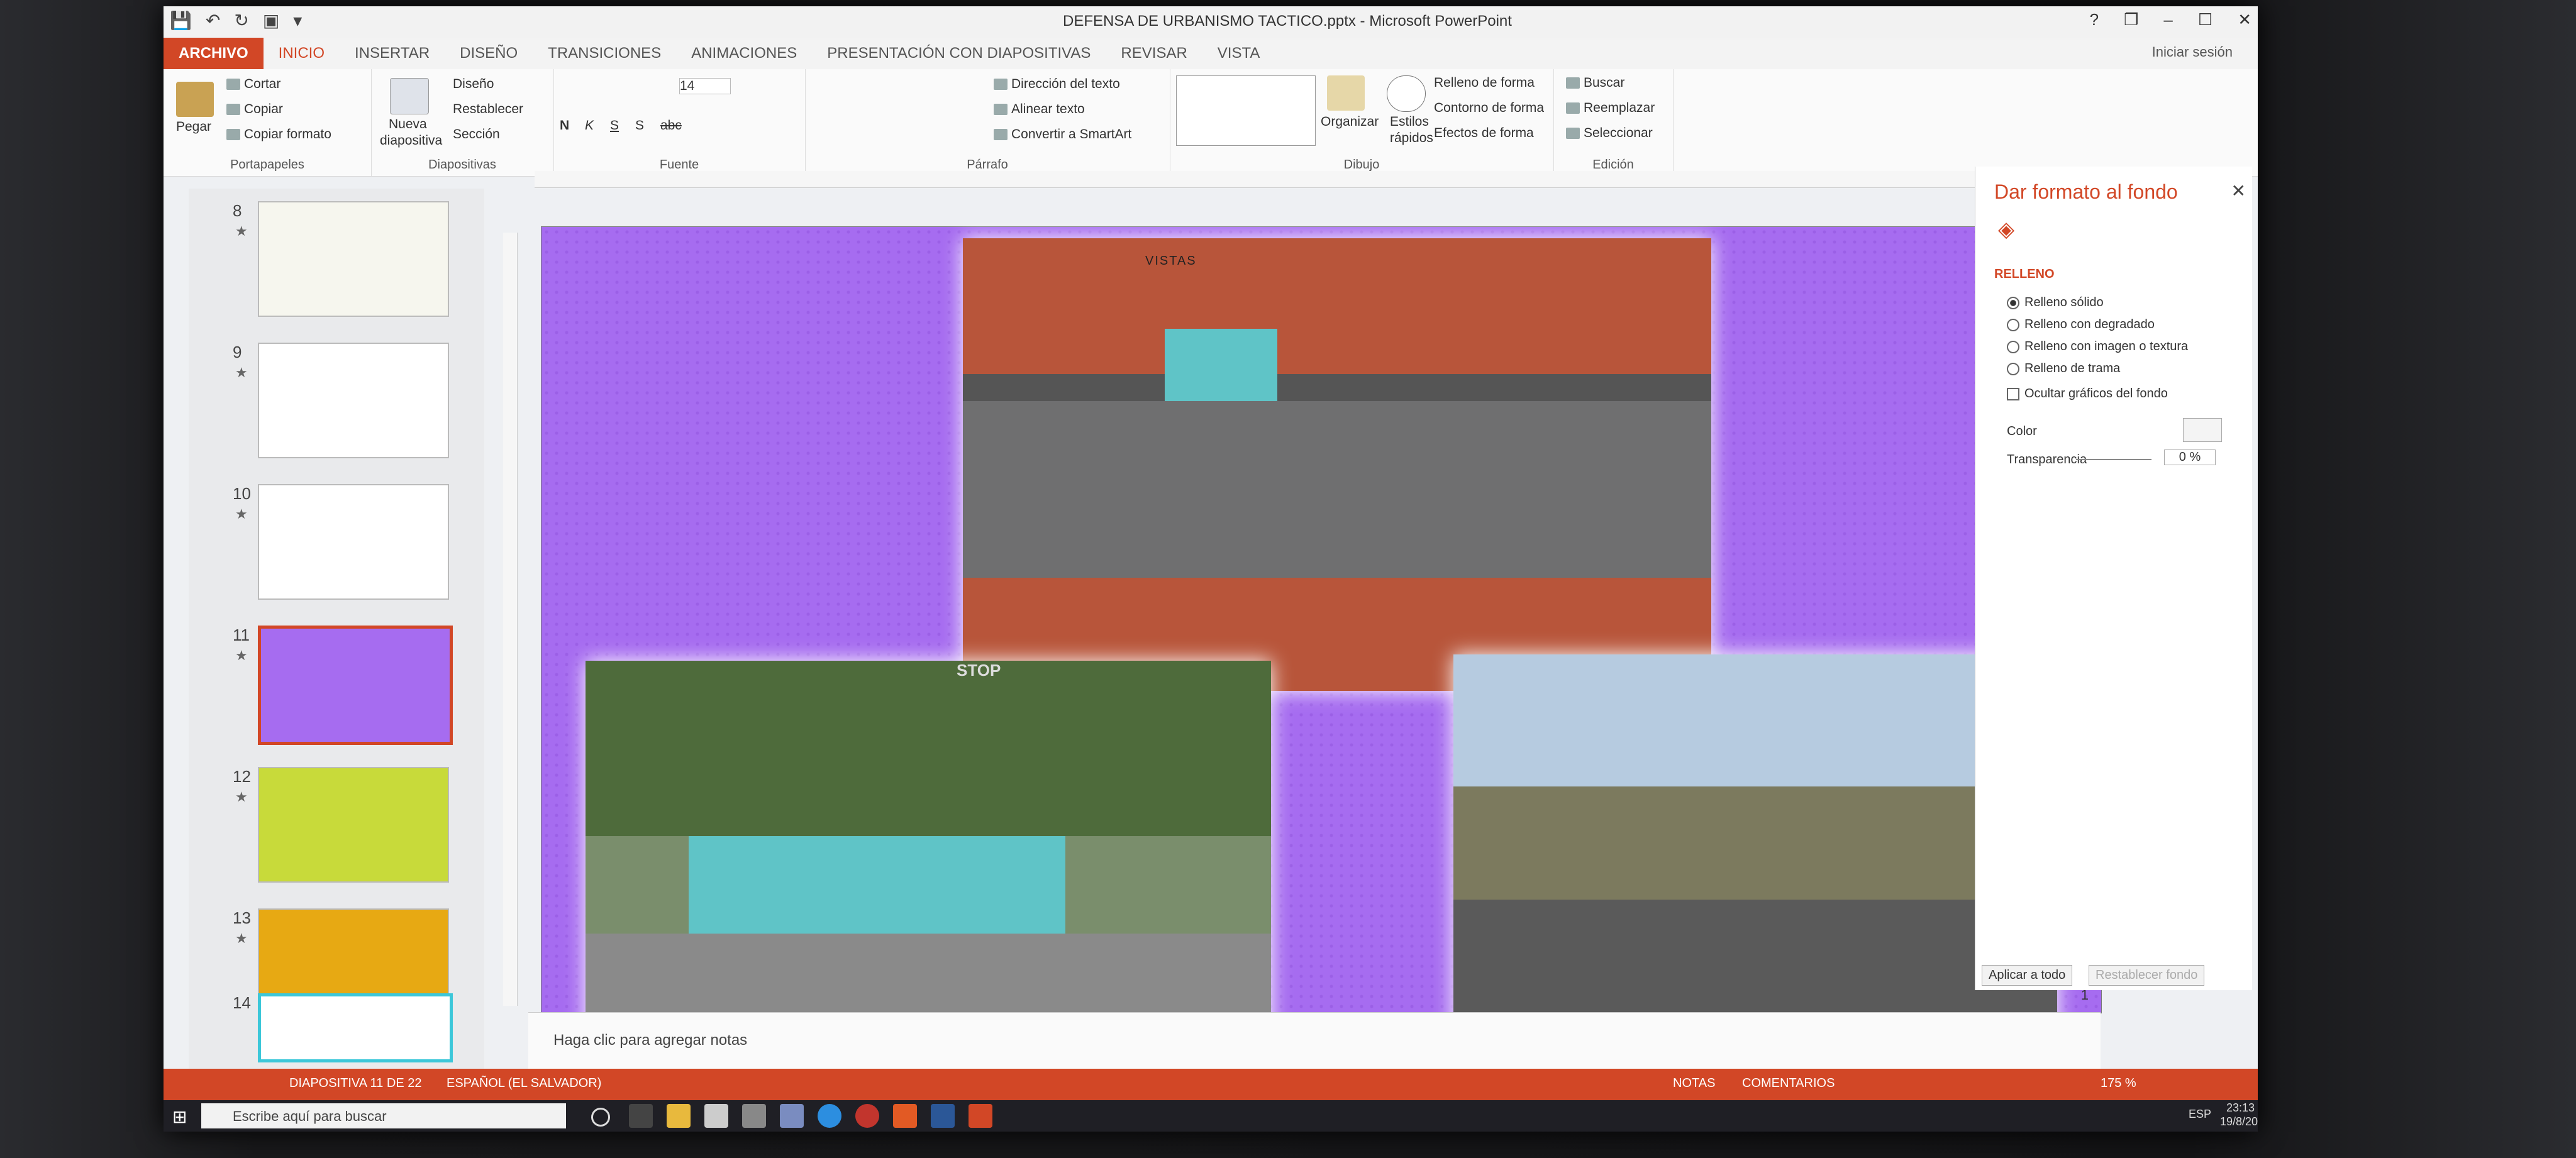  What do you see at coordinates (241, 655) in the screenshot?
I see `transition-star-icon: ★` at bounding box center [241, 655].